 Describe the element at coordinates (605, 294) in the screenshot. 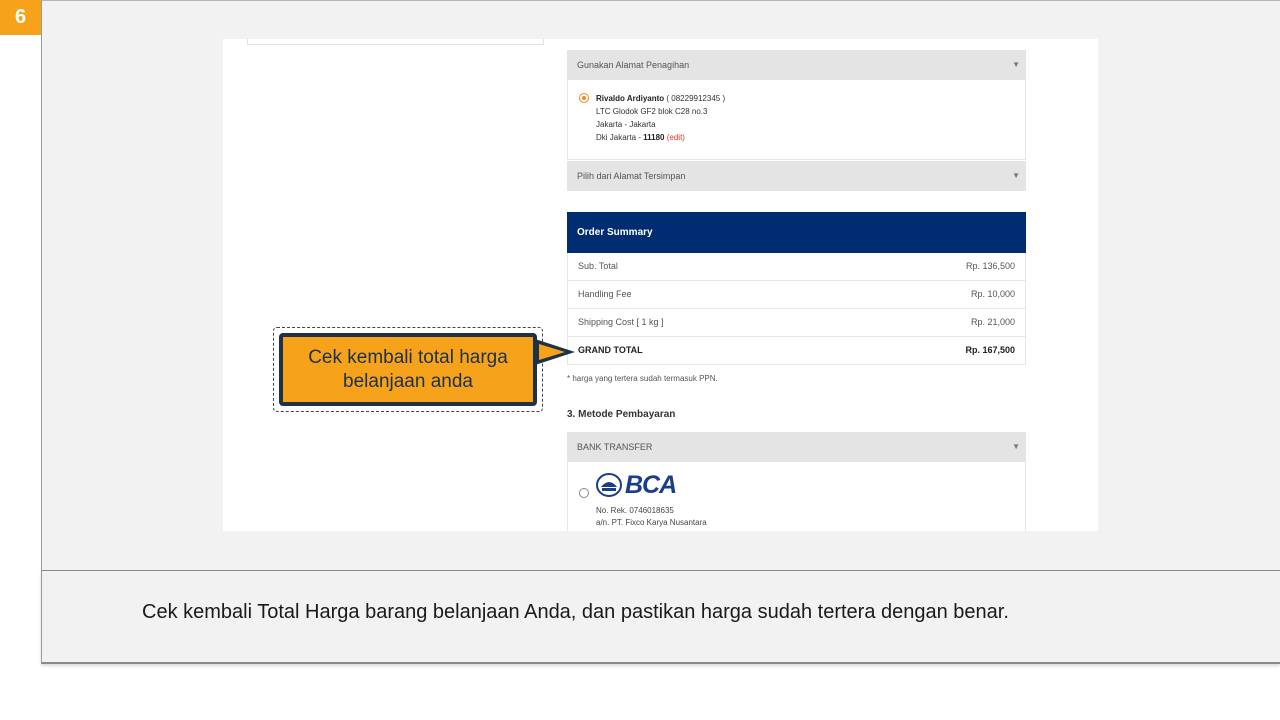

I see `order-row-label: Handling Fee` at that location.